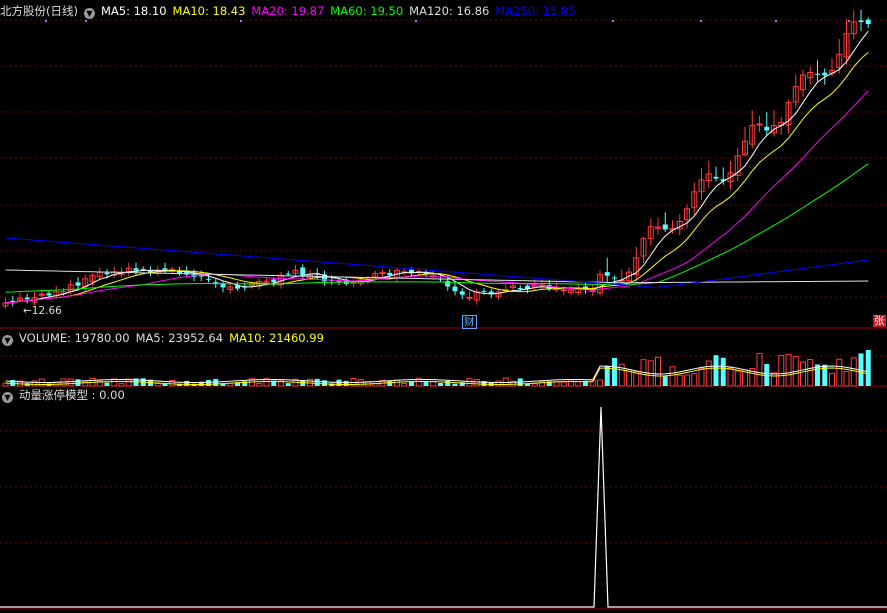 The width and height of the screenshot is (887, 613). What do you see at coordinates (42, 311) in the screenshot?
I see `low-price-marker: ←12.66` at bounding box center [42, 311].